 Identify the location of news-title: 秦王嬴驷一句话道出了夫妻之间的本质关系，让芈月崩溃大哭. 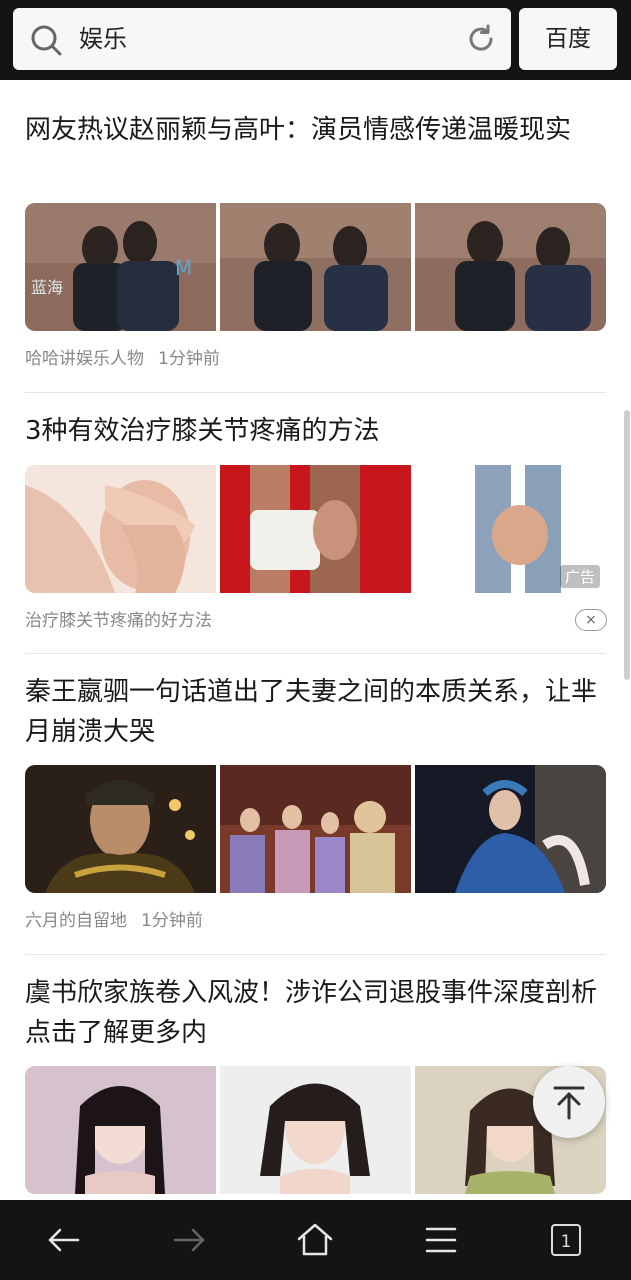
(311, 712).